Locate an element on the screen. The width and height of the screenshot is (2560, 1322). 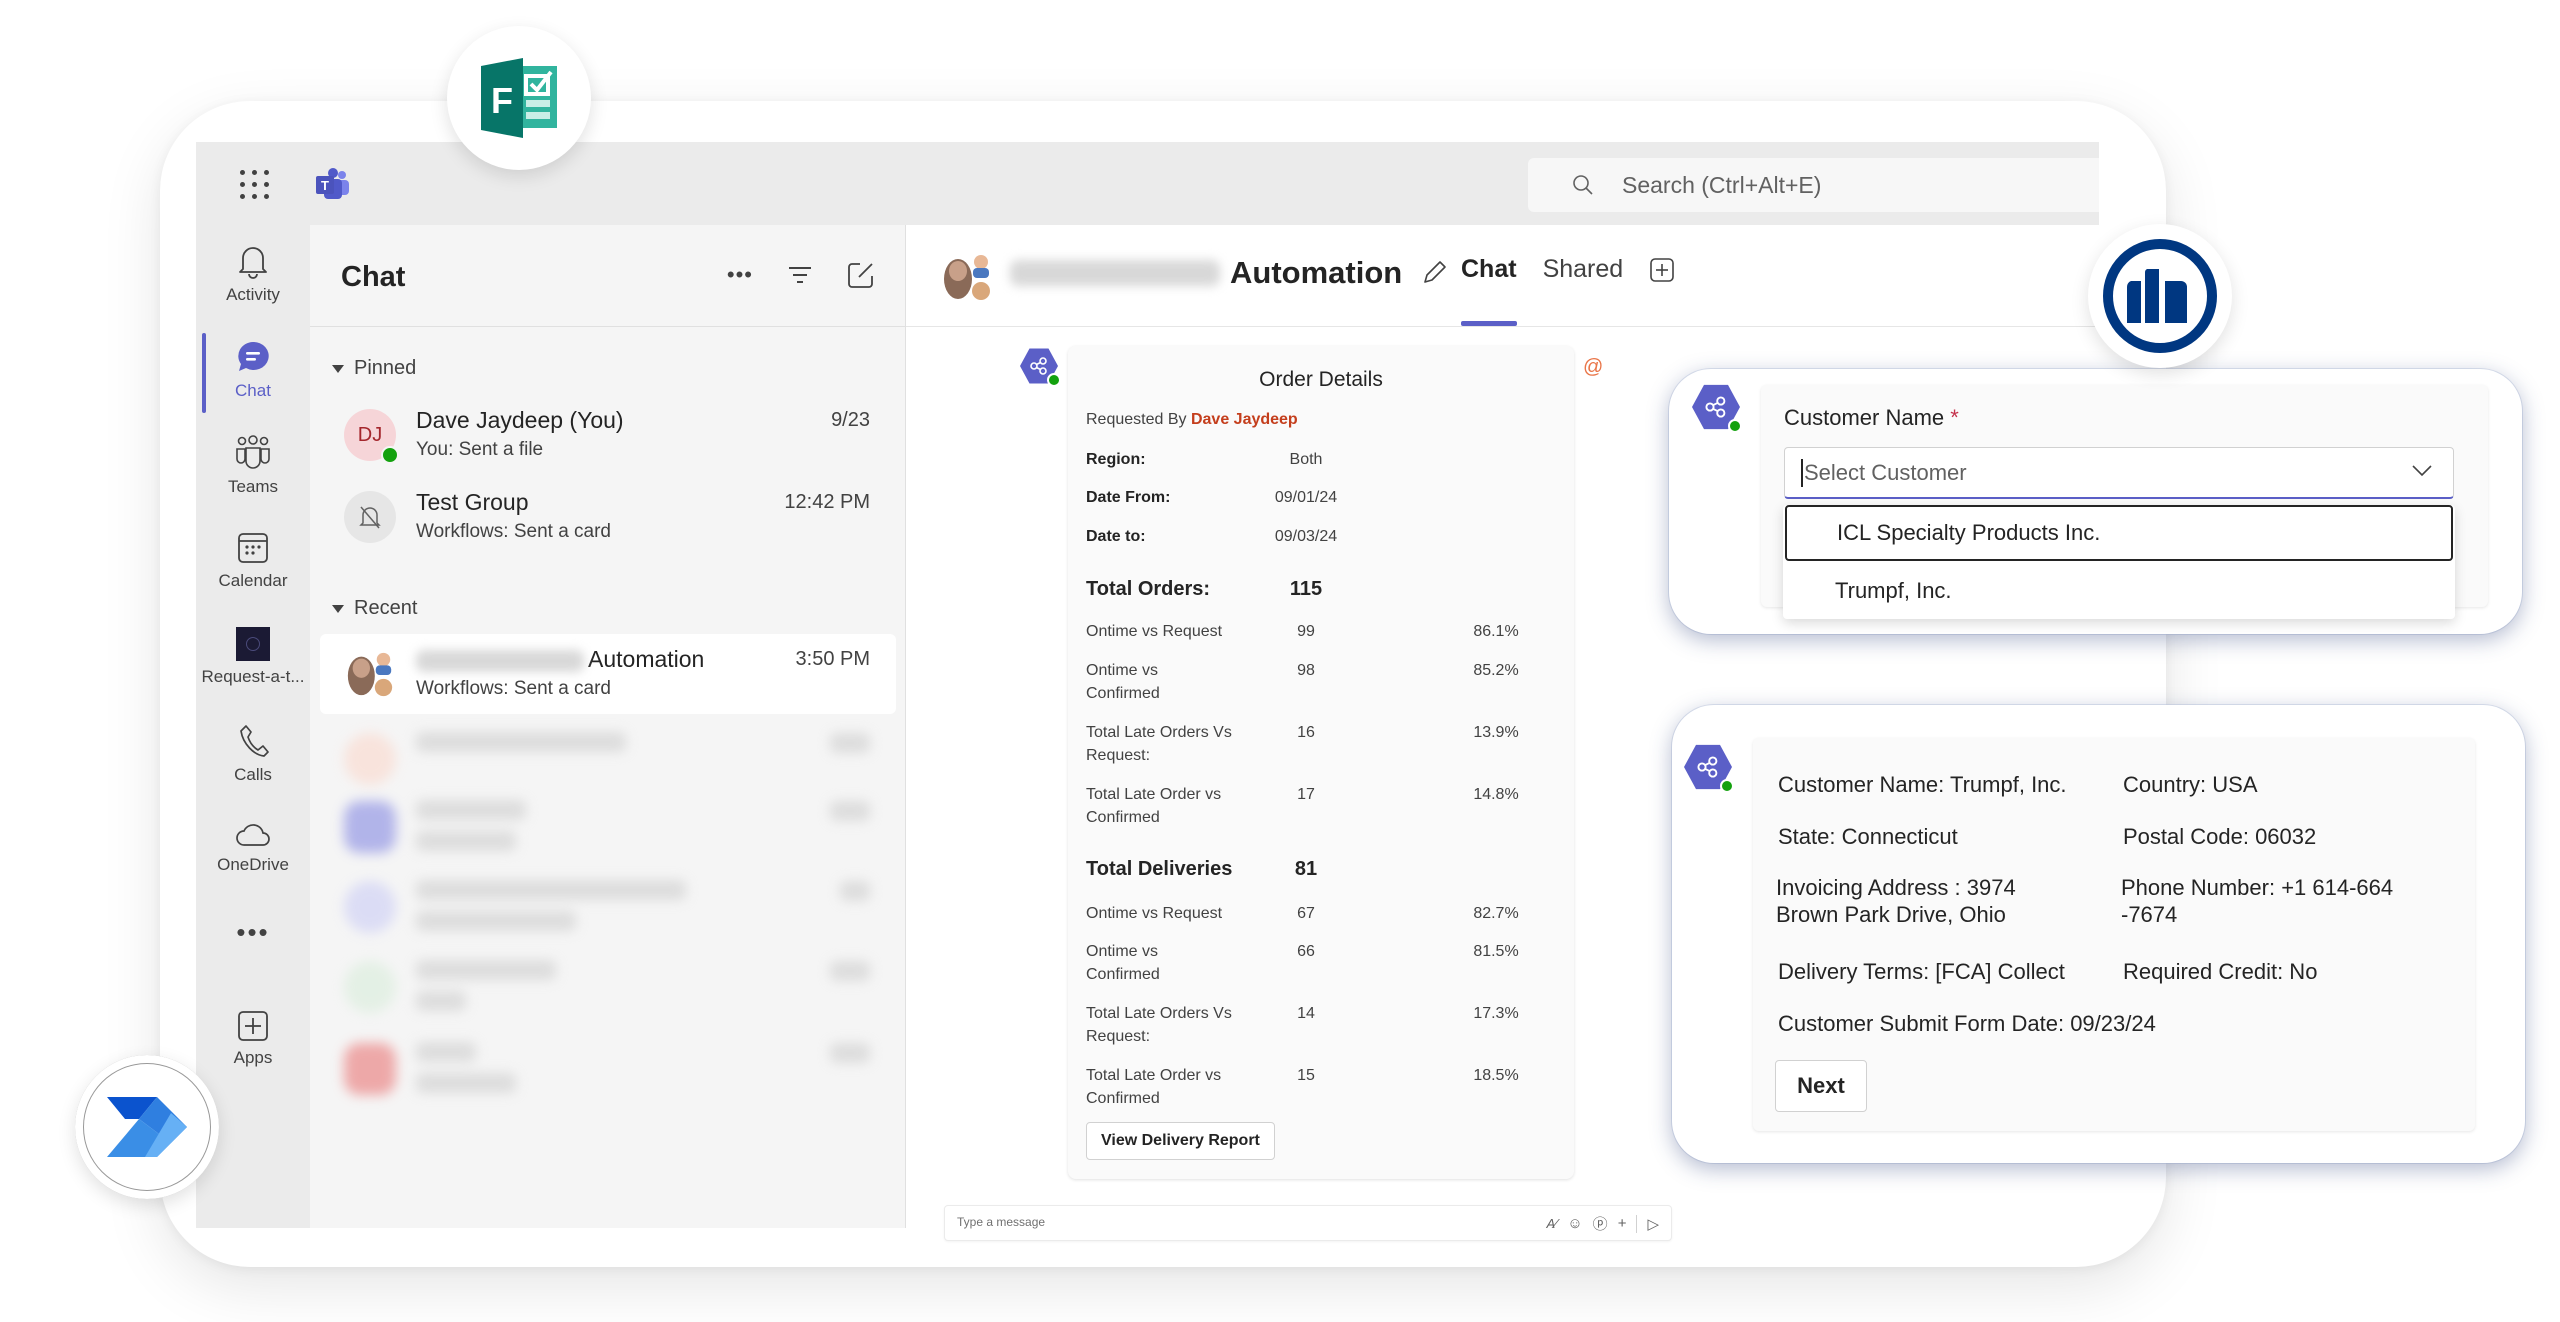
chat-icon is located at coordinates (253, 356).